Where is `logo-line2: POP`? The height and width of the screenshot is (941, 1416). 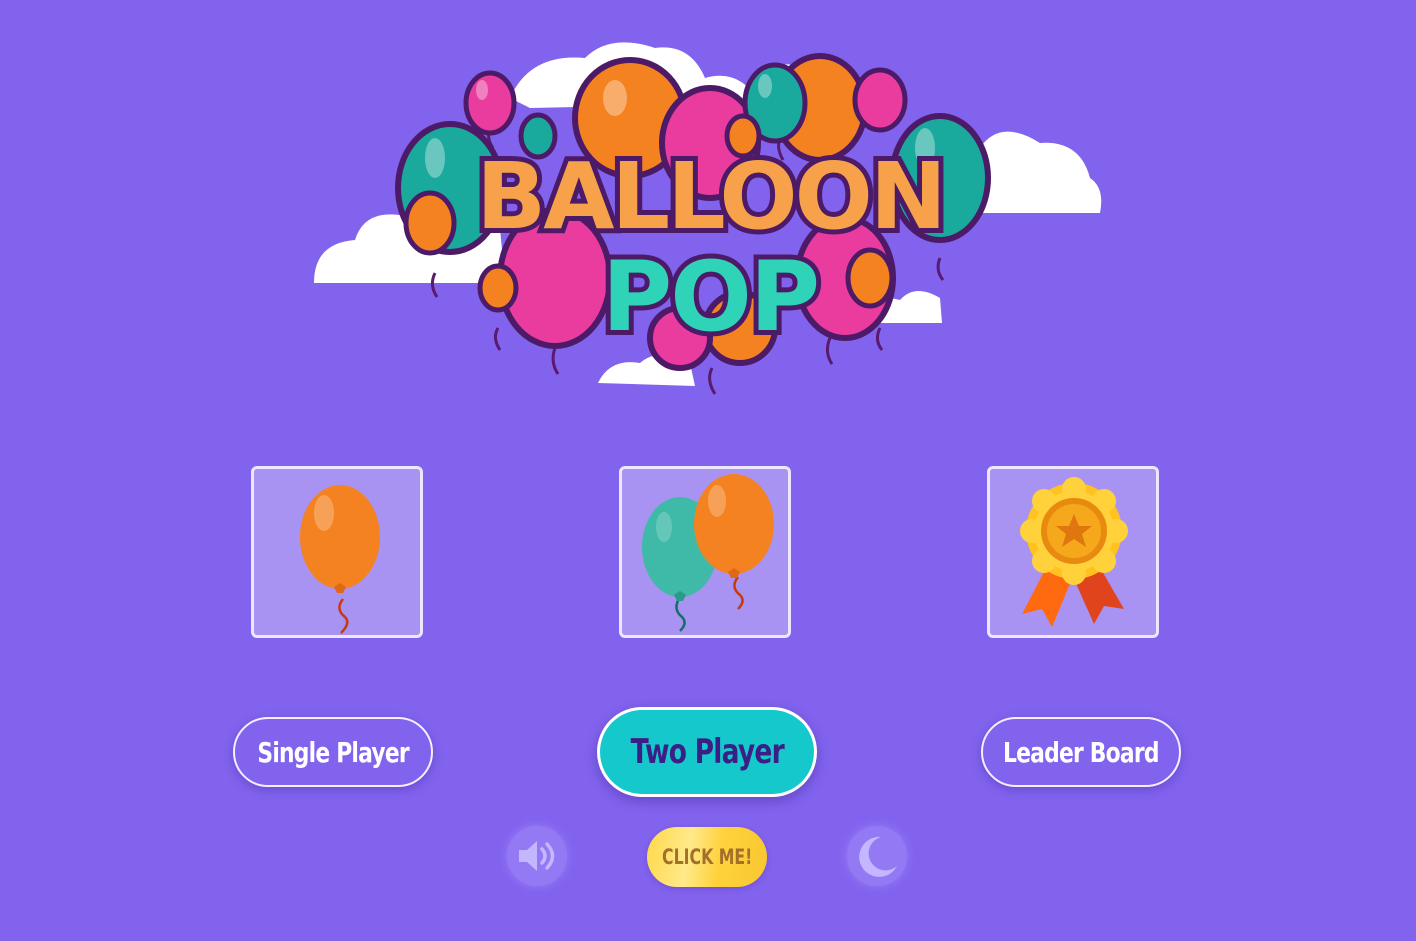 logo-line2: POP is located at coordinates (710, 297).